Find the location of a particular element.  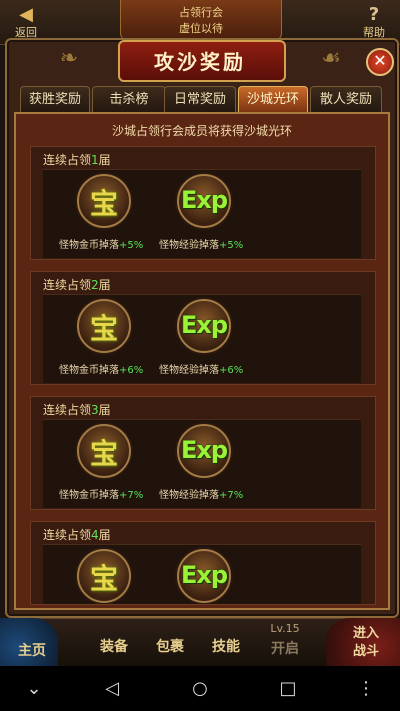

back-arrow-icon: ◀ is located at coordinates (26, 14).